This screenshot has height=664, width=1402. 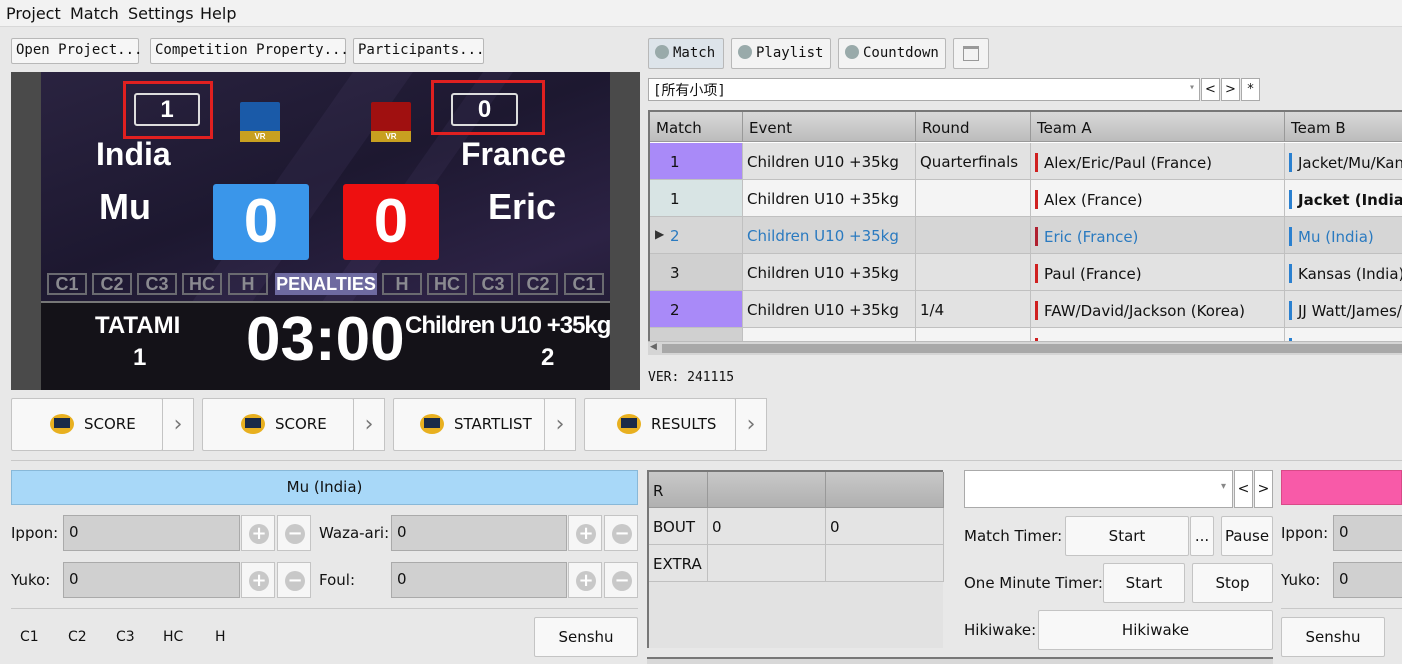 I want to click on display-startlist-button: STARTLIST, so click(x=469, y=424).